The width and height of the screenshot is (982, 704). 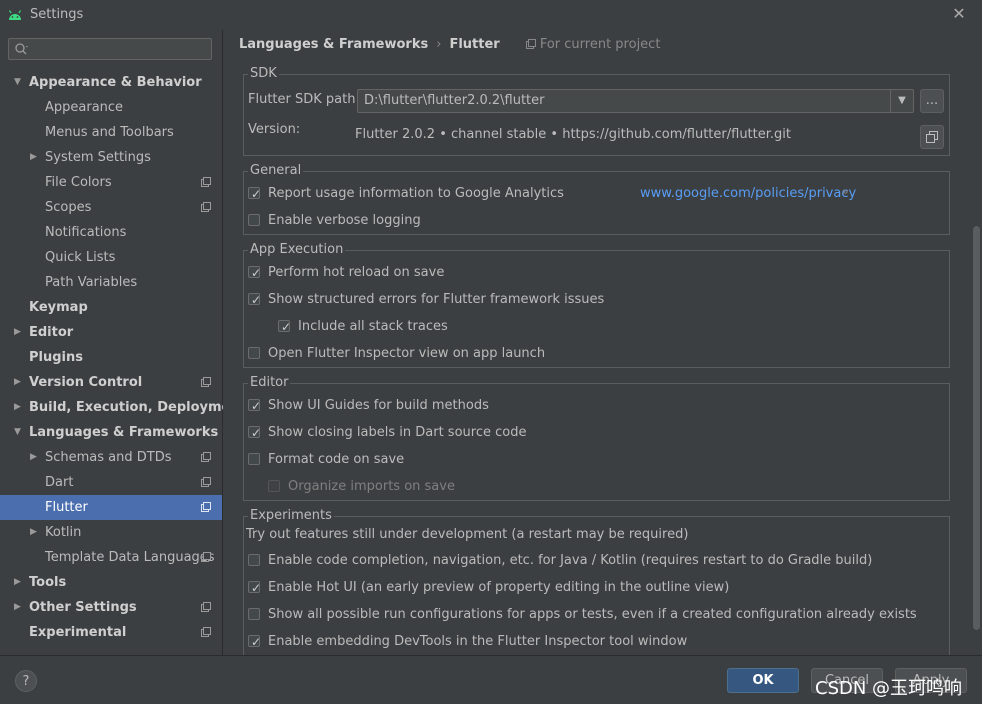 I want to click on tree-label: Flutter, so click(x=66, y=507).